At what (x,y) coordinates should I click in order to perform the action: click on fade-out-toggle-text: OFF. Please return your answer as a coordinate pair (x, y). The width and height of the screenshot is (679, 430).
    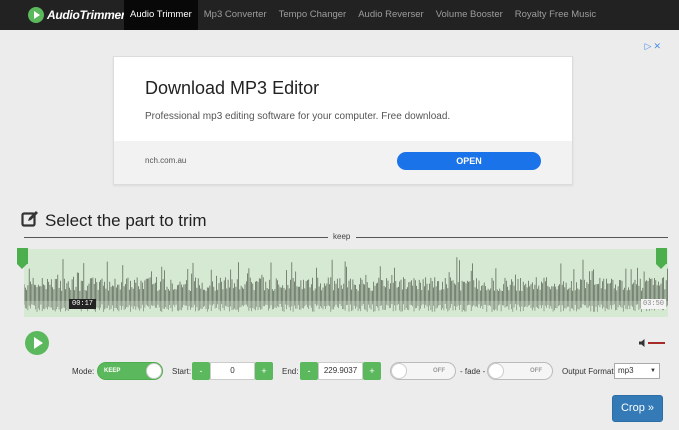
    Looking at the image, I should click on (536, 371).